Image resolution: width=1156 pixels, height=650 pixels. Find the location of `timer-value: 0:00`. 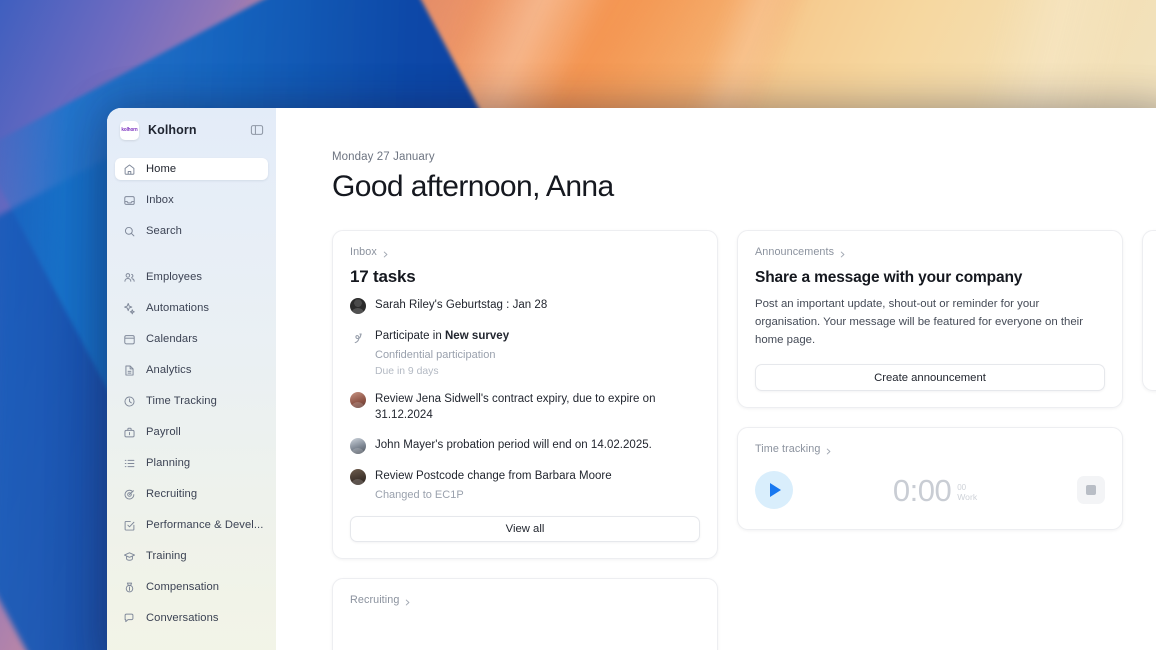

timer-value: 0:00 is located at coordinates (922, 490).